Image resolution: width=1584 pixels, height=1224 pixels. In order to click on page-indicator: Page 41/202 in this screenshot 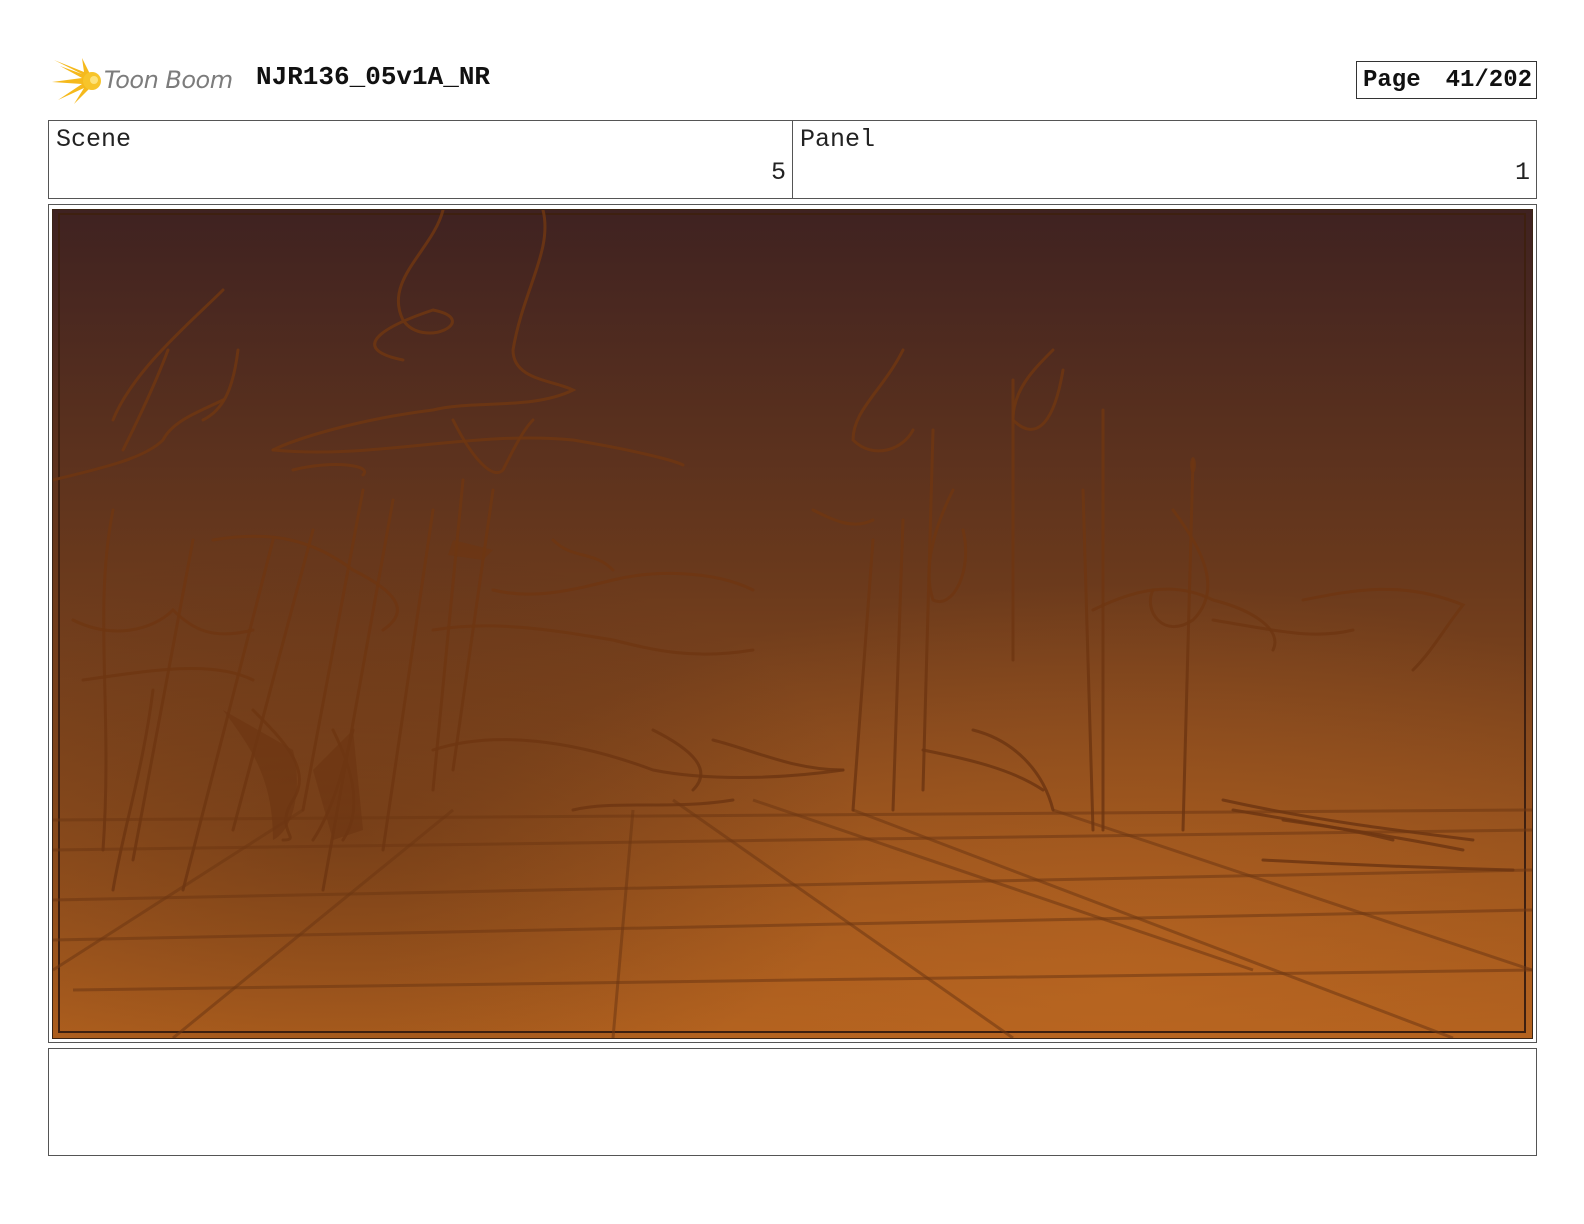, I will do `click(1446, 80)`.